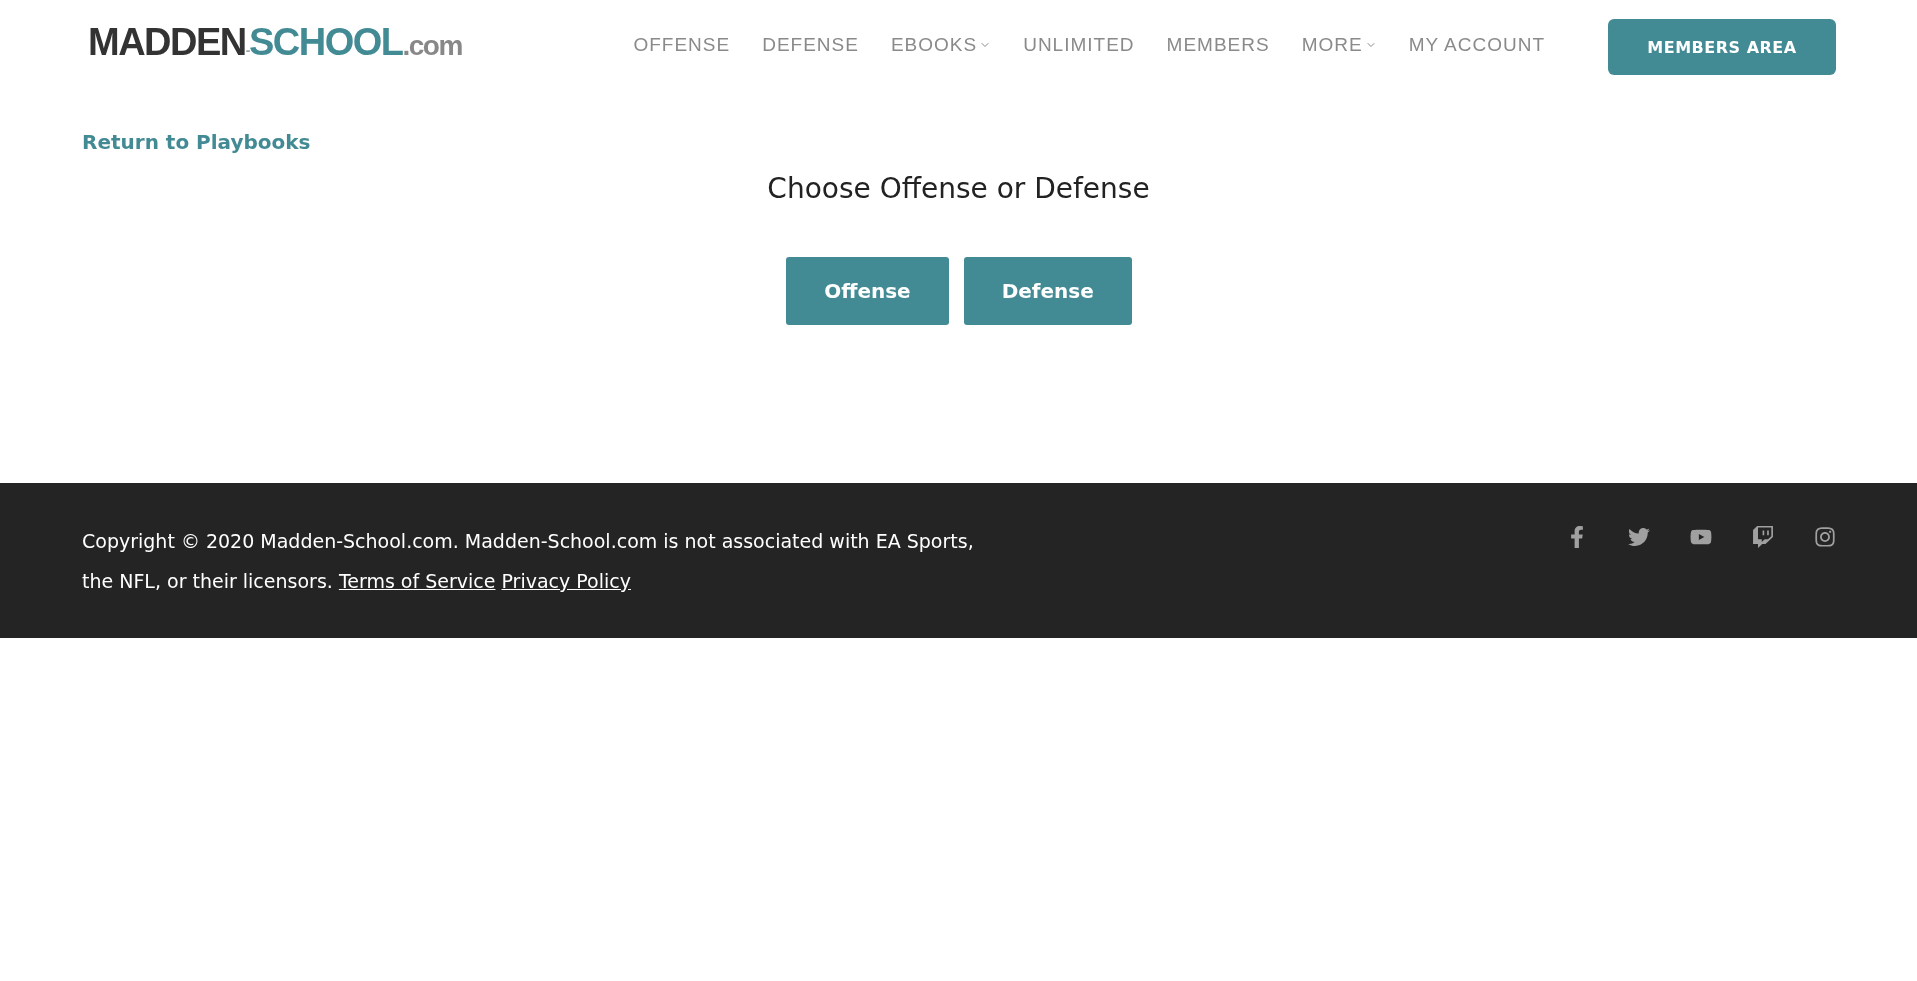  I want to click on page-title: Choose Offense or Defense, so click(958, 188).